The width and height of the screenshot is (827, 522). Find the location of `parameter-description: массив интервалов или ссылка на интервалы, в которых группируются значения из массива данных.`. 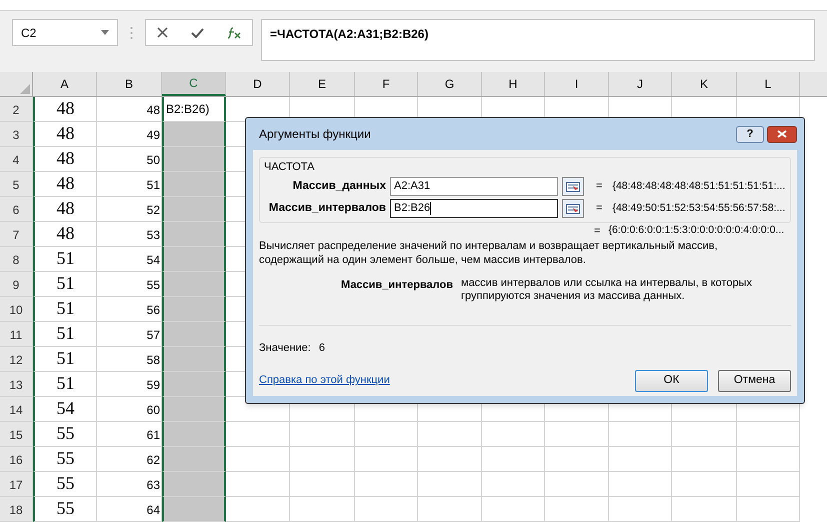

parameter-description: массив интервалов или ссылка на интервалы, в которых группируются значения из массива данных. is located at coordinates (607, 290).